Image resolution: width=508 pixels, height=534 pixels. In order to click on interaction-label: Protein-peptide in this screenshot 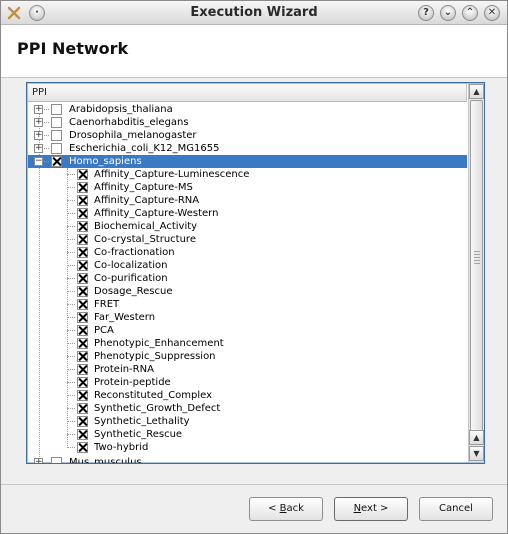, I will do `click(132, 382)`.